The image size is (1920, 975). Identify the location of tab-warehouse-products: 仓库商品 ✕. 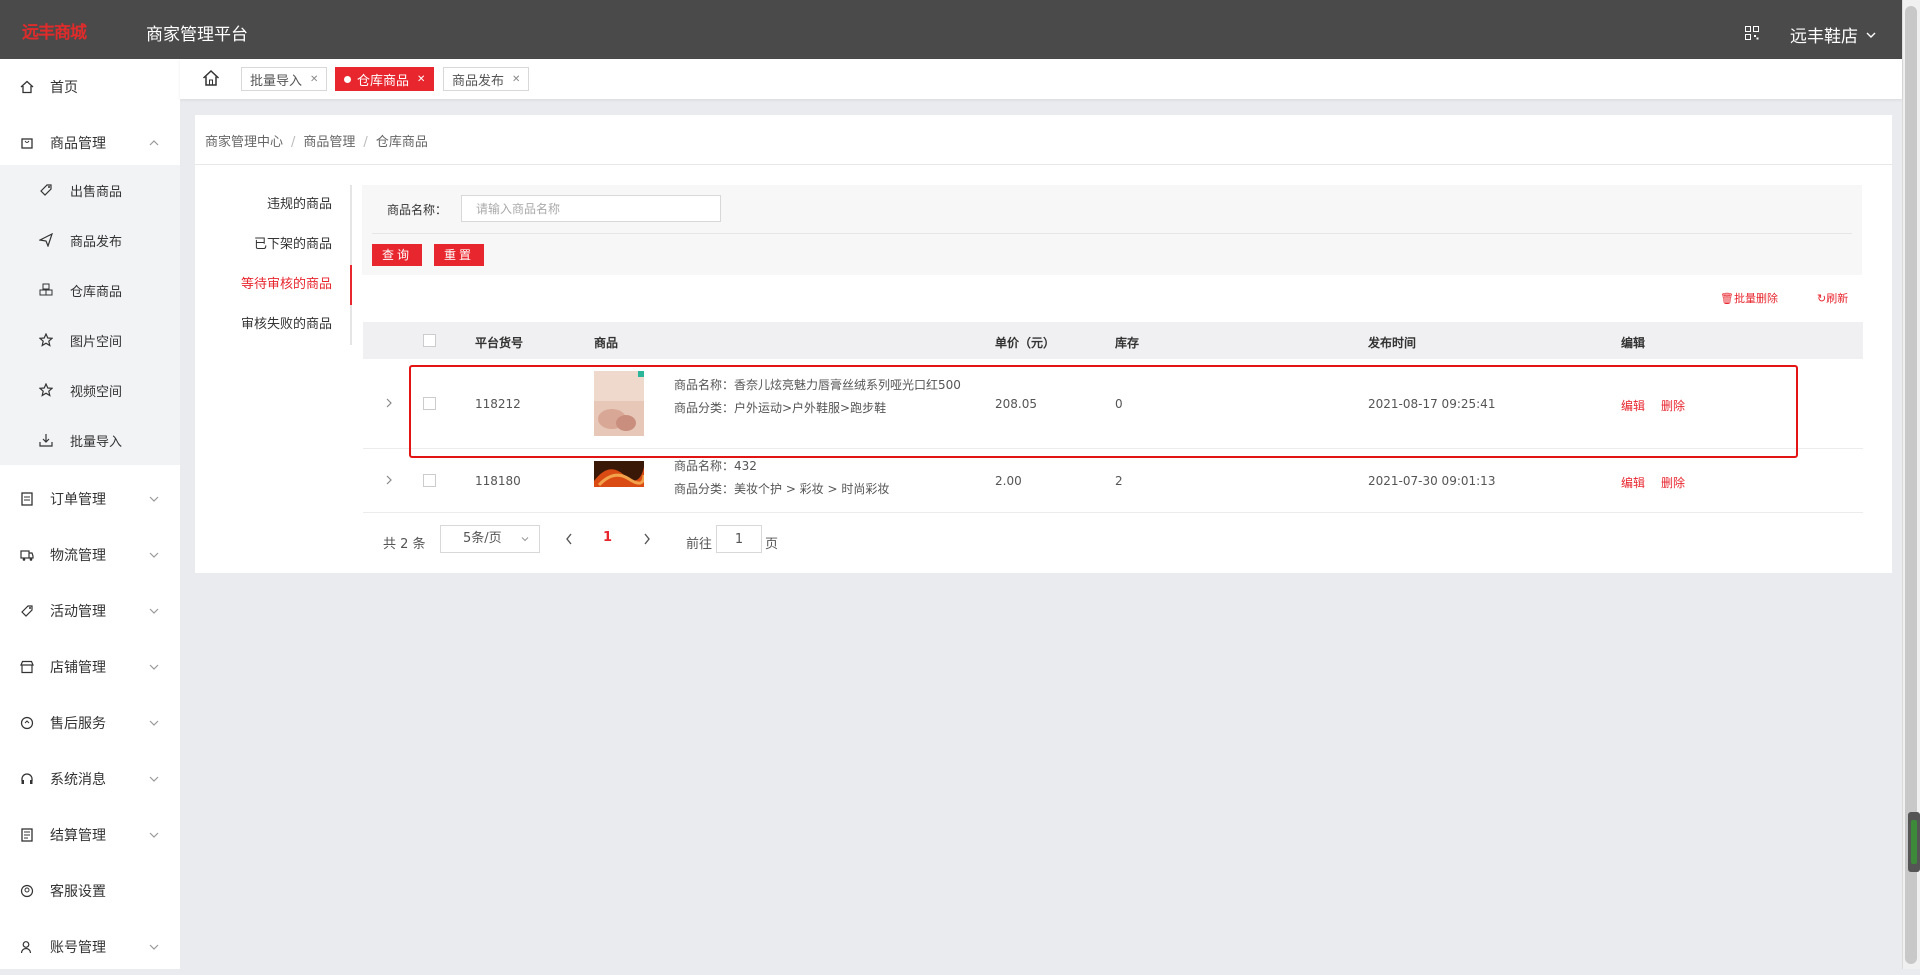
(385, 79).